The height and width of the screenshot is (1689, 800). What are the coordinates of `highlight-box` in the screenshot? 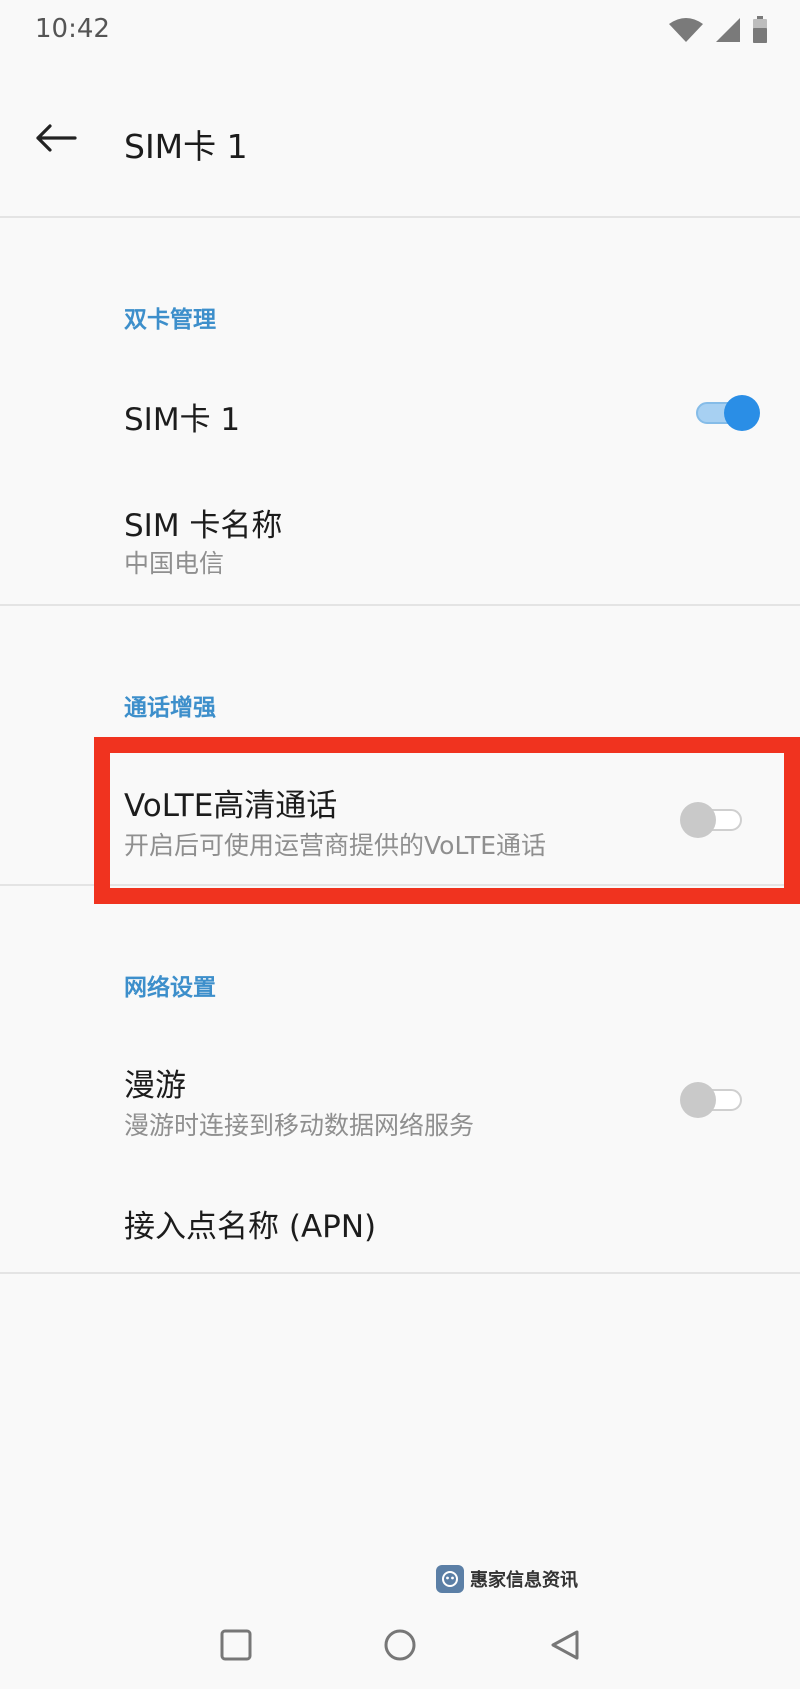 It's located at (447, 820).